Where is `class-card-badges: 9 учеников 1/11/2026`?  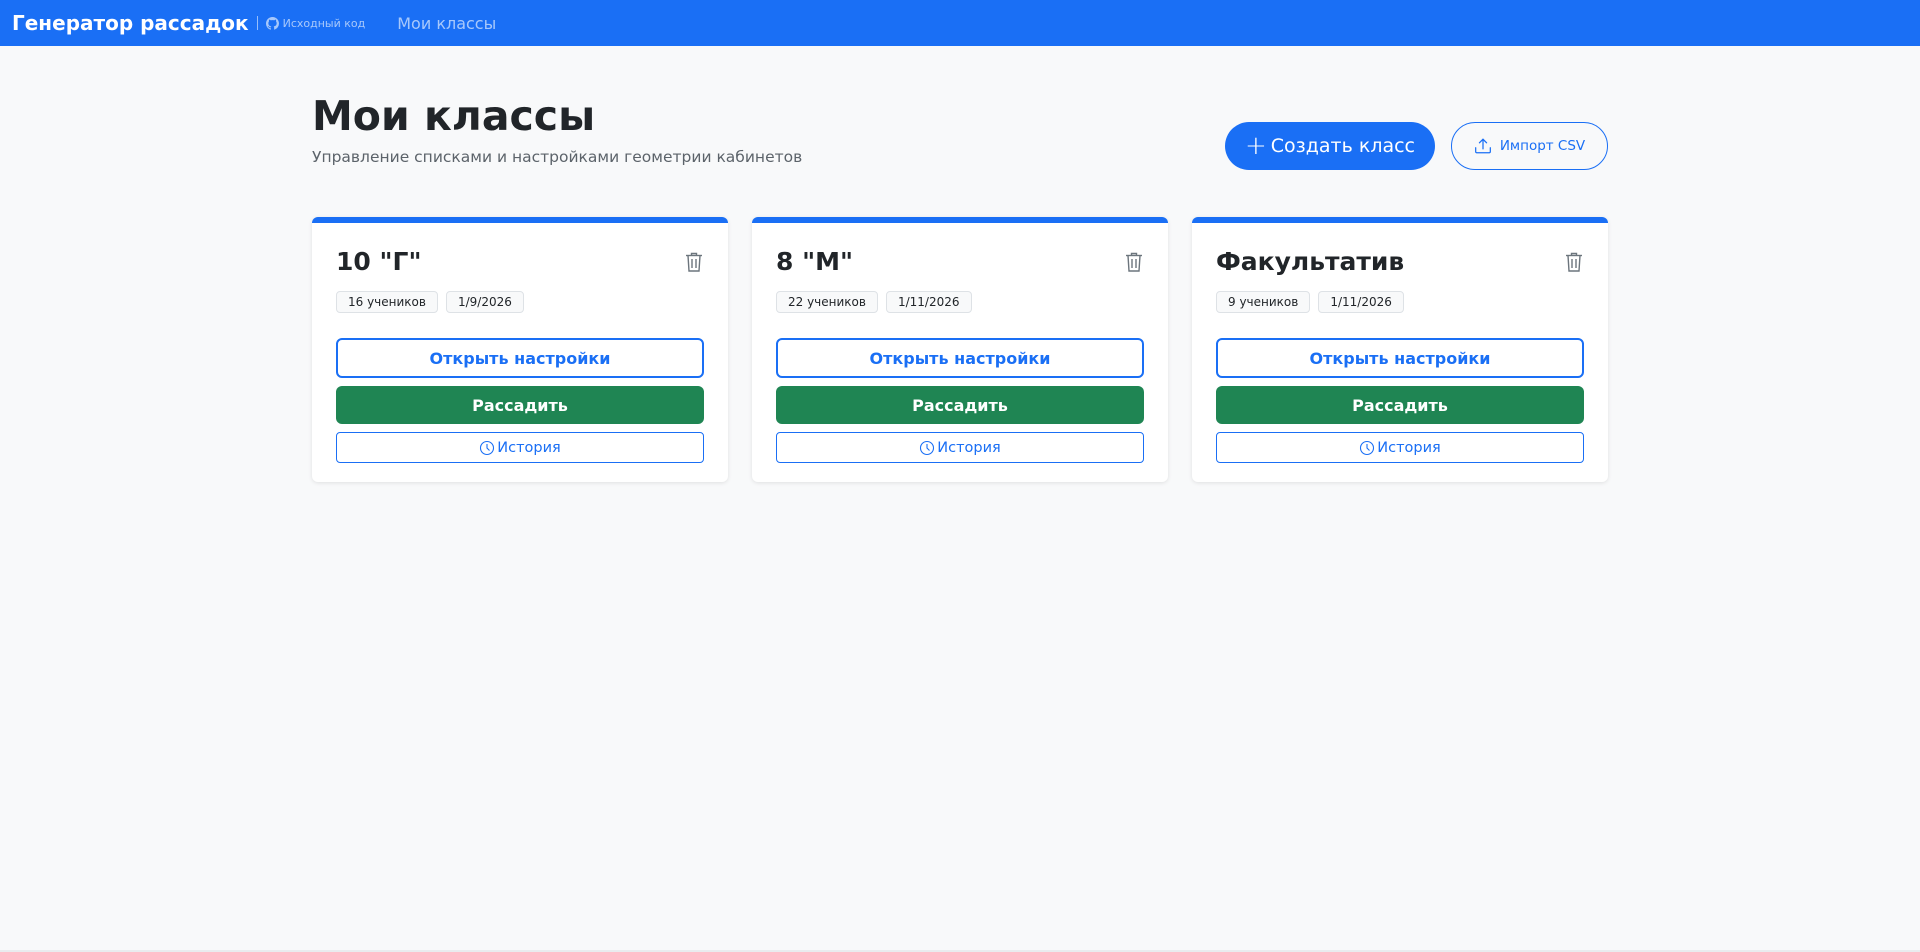 class-card-badges: 9 учеников 1/11/2026 is located at coordinates (1310, 302).